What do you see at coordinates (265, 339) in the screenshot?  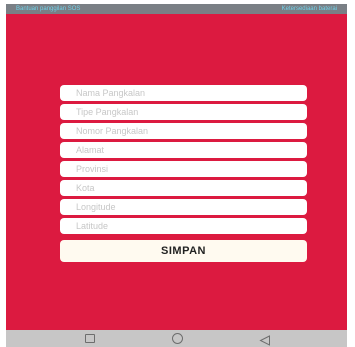 I see `back-icon` at bounding box center [265, 339].